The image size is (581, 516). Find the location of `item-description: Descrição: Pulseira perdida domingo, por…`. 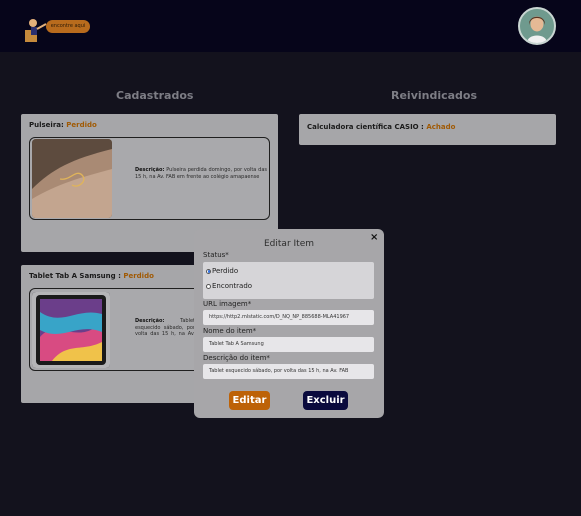

item-description: Descrição: Pulseira perdida domingo, por… is located at coordinates (201, 173).